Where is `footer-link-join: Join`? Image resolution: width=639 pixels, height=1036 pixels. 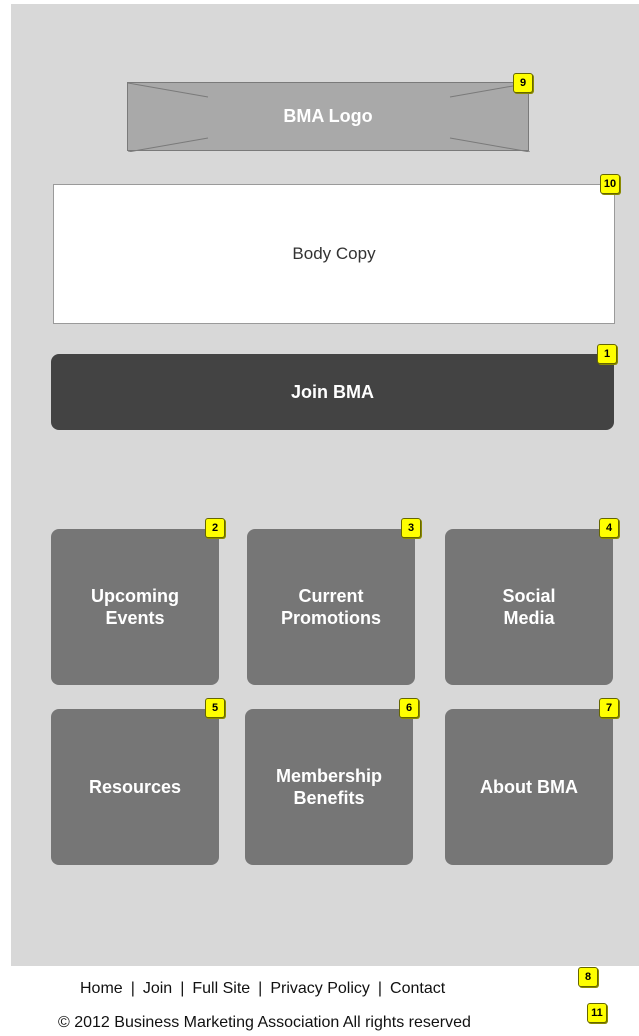 footer-link-join: Join is located at coordinates (157, 988).